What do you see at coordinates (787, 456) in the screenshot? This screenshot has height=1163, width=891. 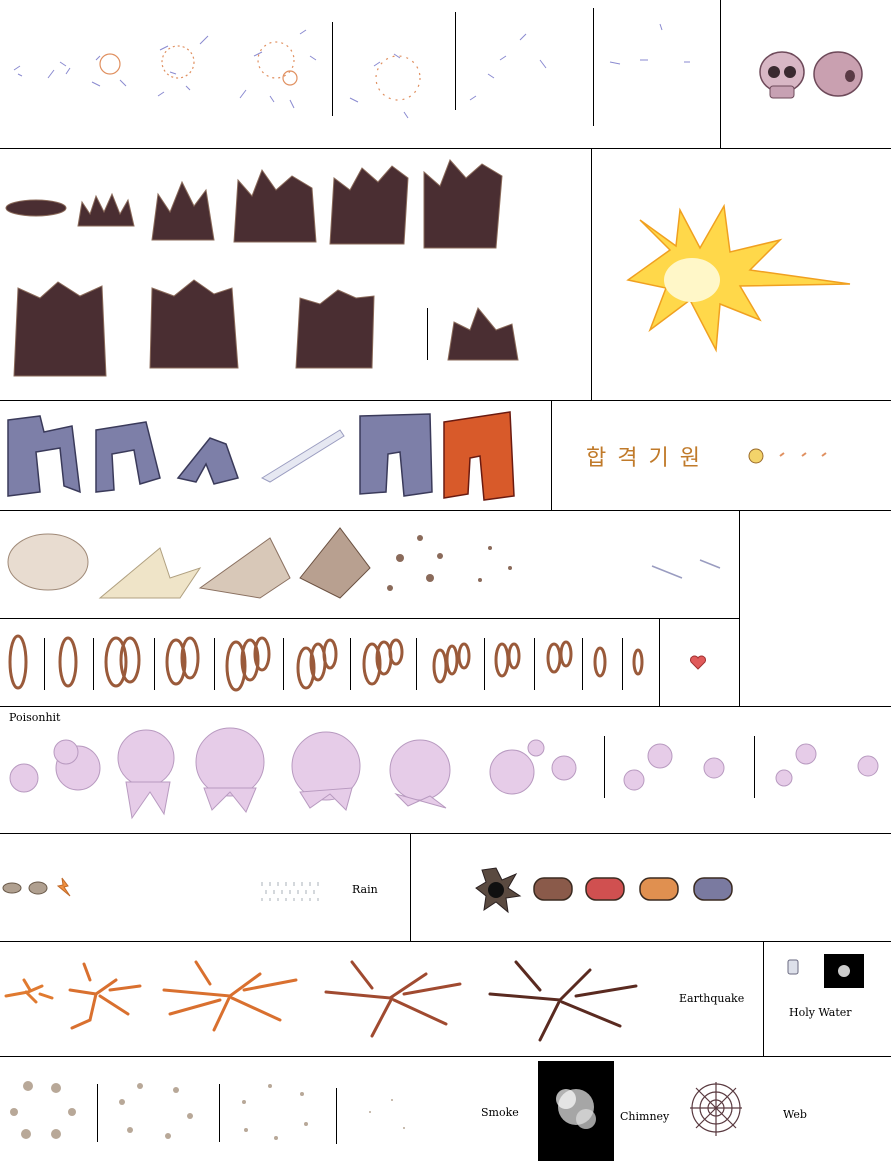 I see `small-stars-trail` at bounding box center [787, 456].